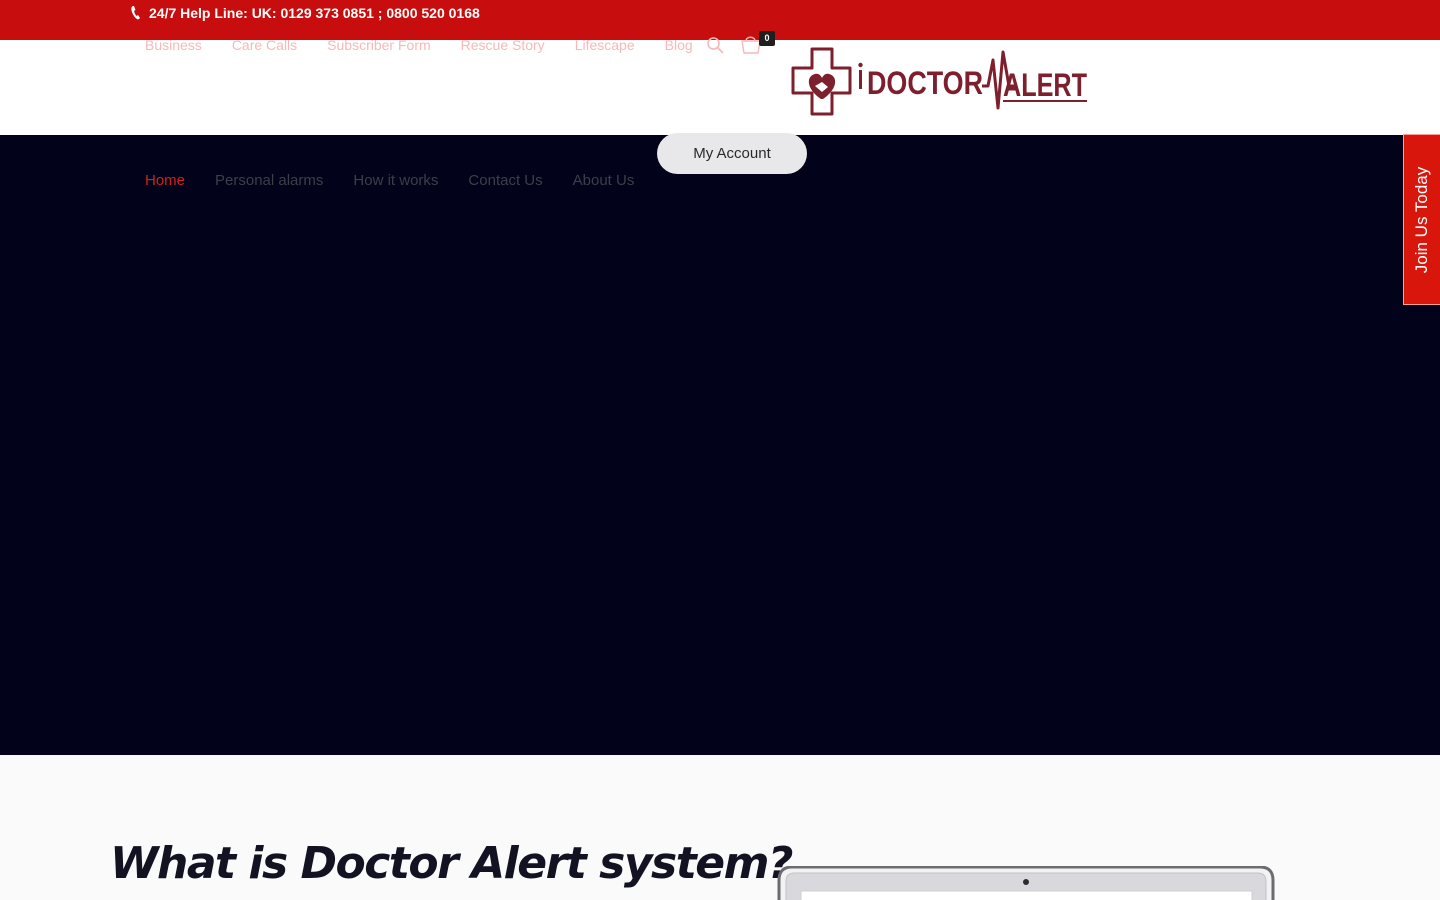  I want to click on nav-contact-us: Contact Us, so click(505, 180).